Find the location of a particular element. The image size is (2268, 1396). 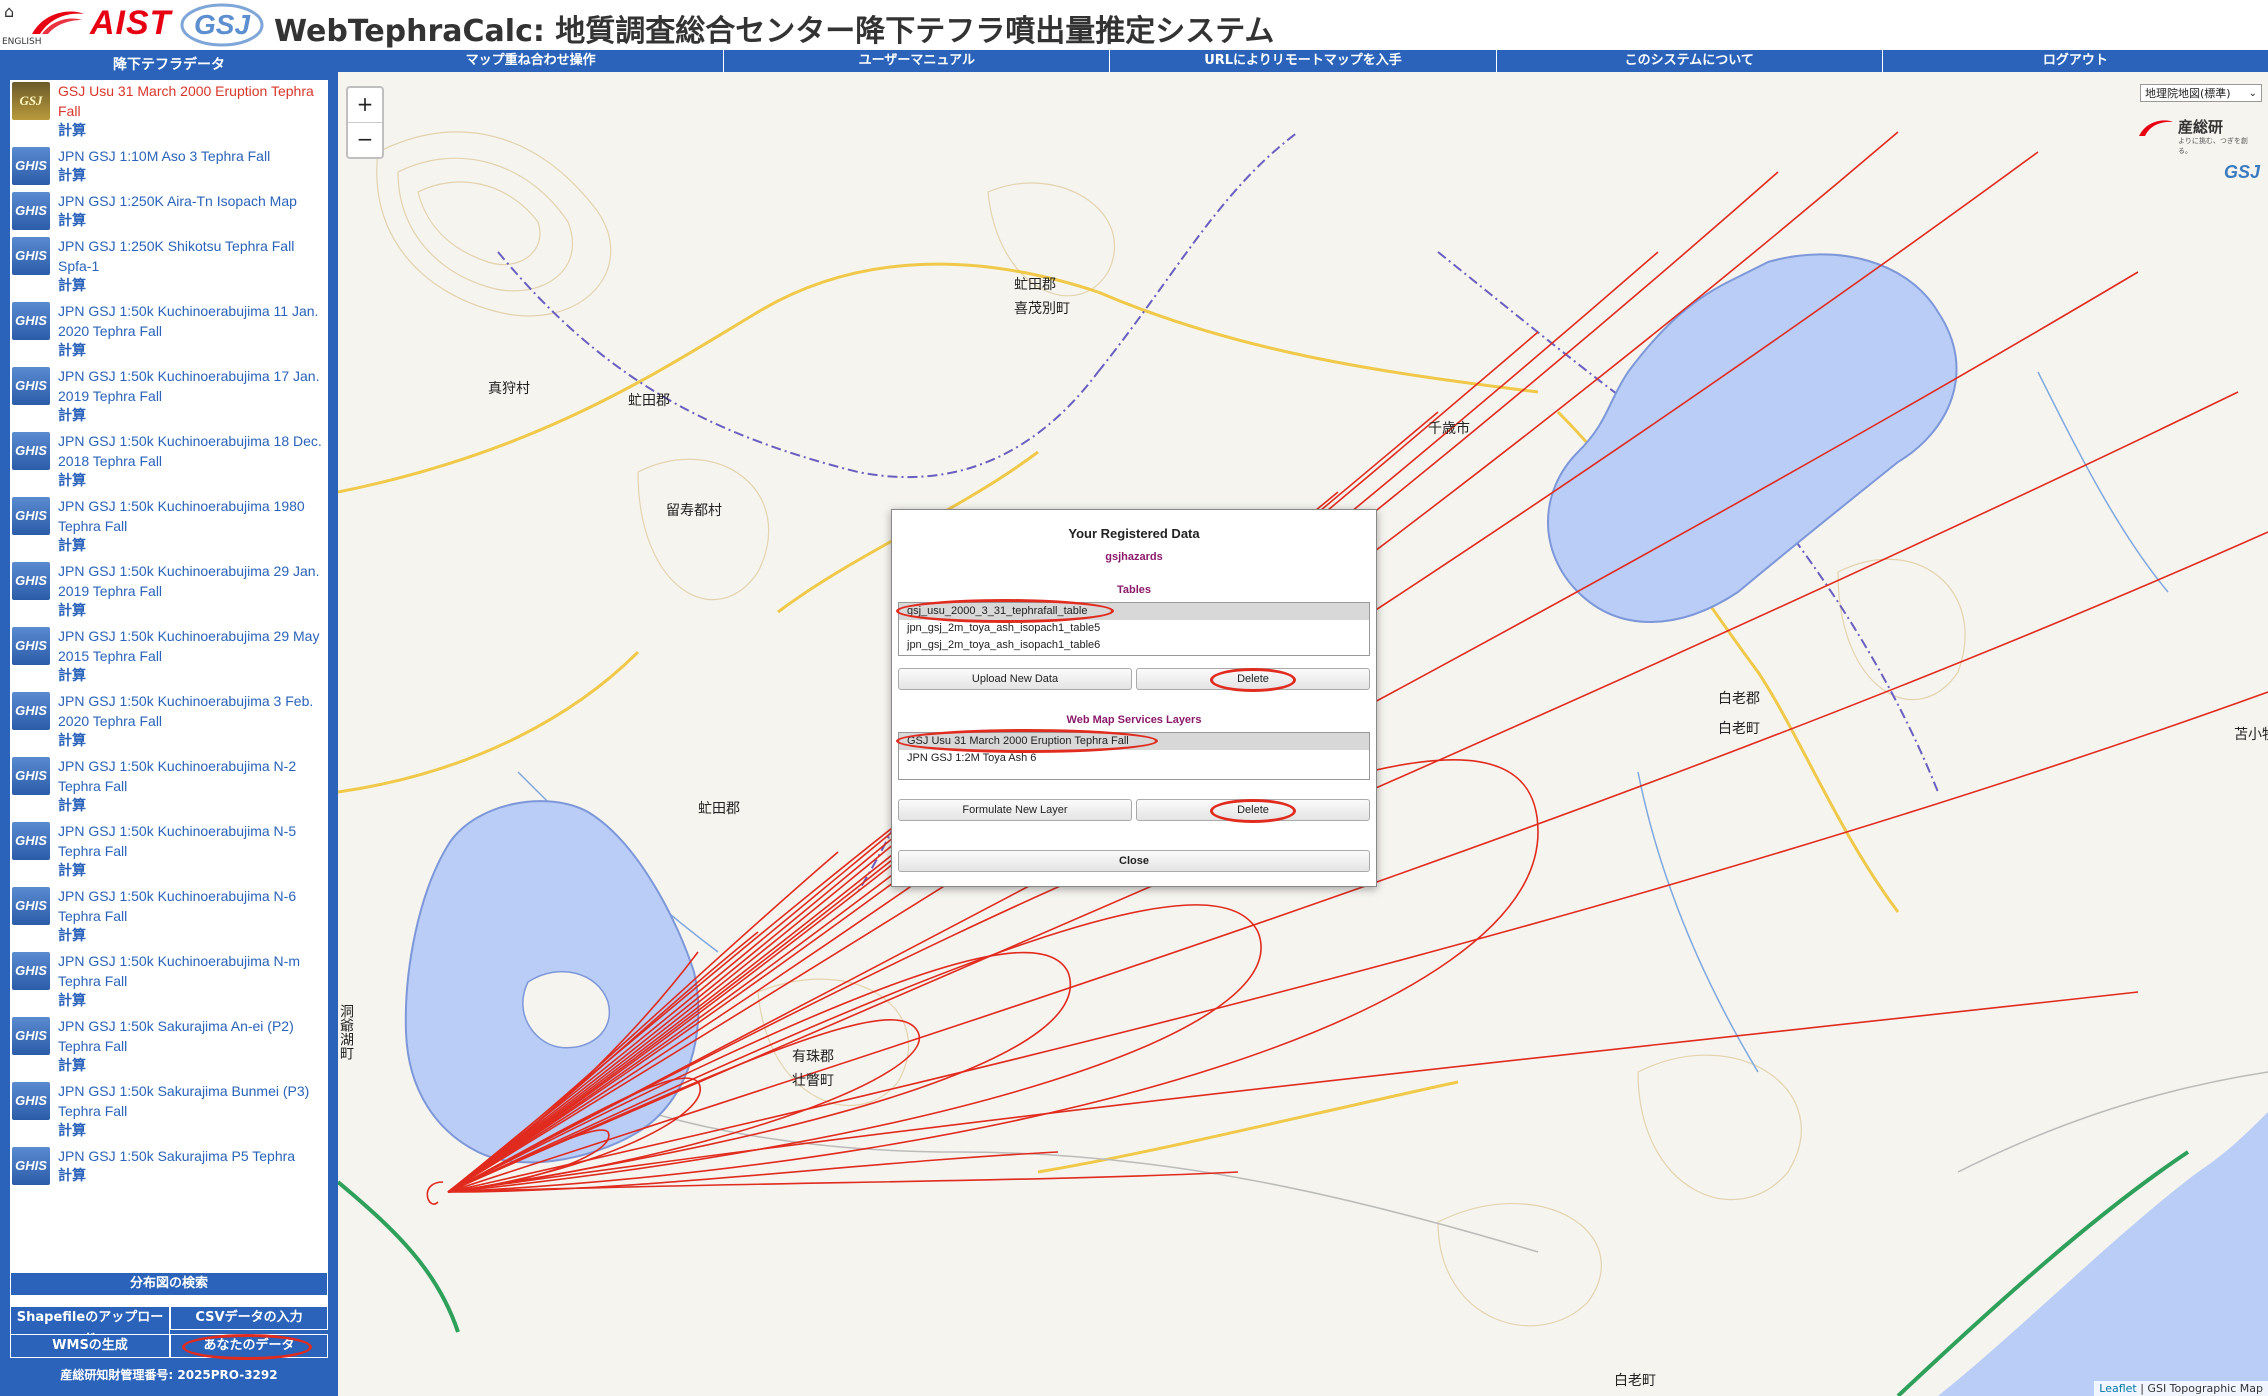

upload-new-data-button: Upload New Data is located at coordinates (1015, 679).